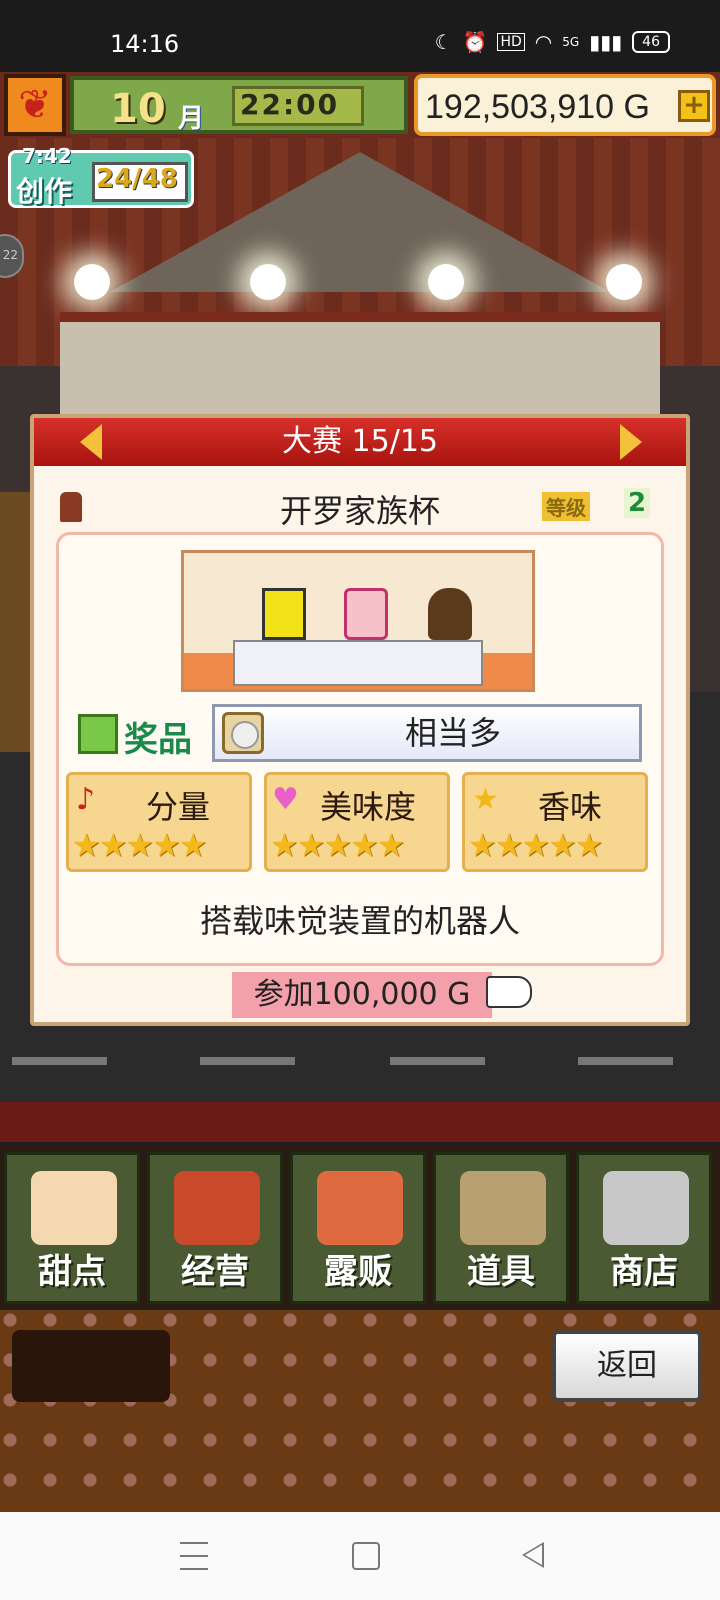 The height and width of the screenshot is (1600, 720). I want to click on heart-icon: ♥, so click(285, 799).